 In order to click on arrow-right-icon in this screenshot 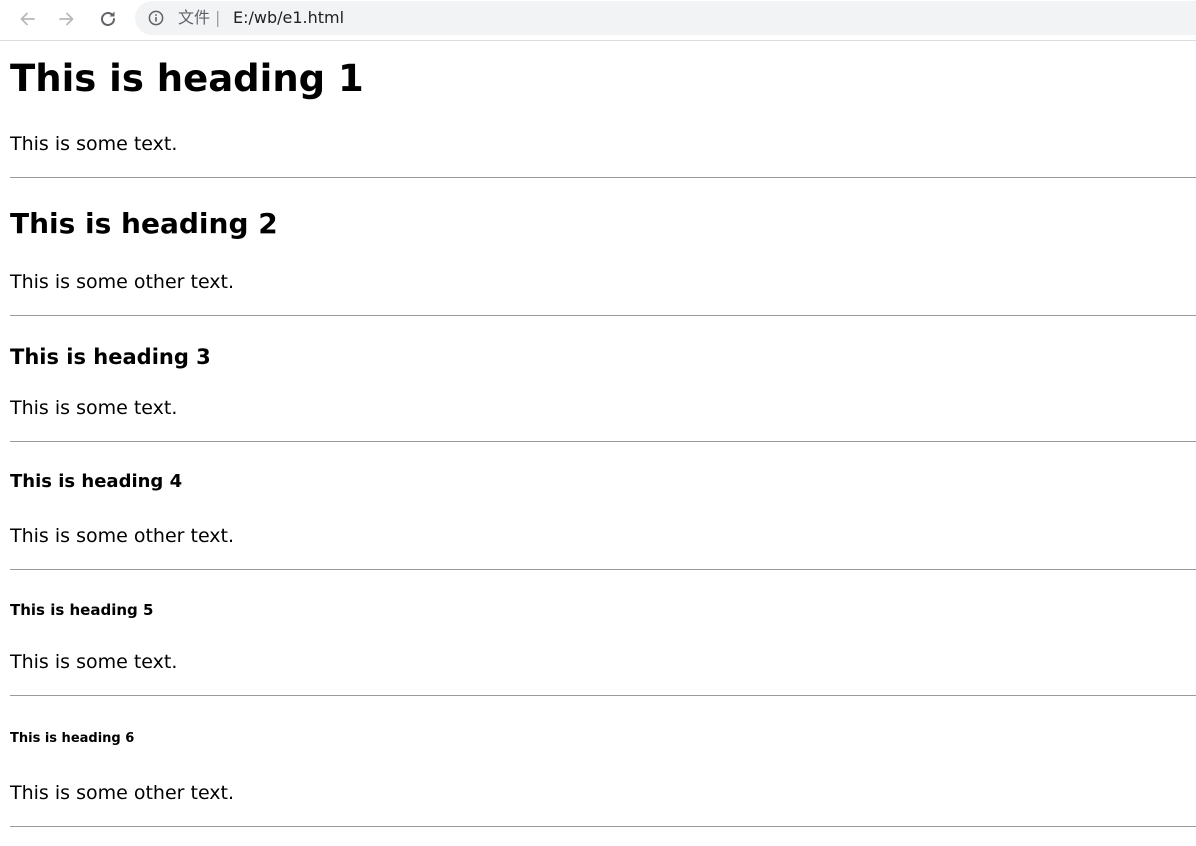, I will do `click(66, 19)`.